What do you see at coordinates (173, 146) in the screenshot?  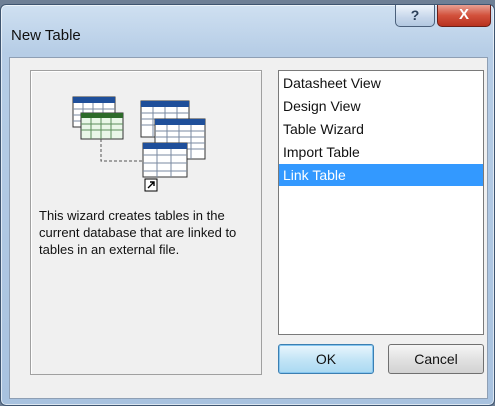 I see `linked-table-icon` at bounding box center [173, 146].